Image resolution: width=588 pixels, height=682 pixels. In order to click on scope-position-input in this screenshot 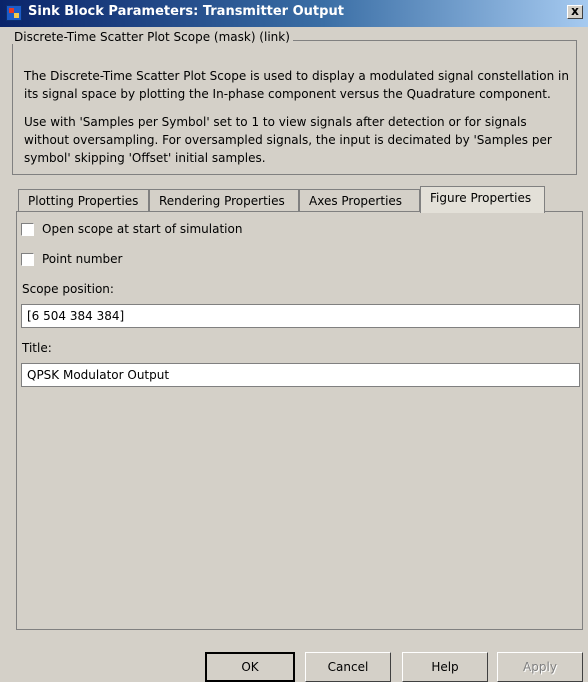, I will do `click(300, 316)`.